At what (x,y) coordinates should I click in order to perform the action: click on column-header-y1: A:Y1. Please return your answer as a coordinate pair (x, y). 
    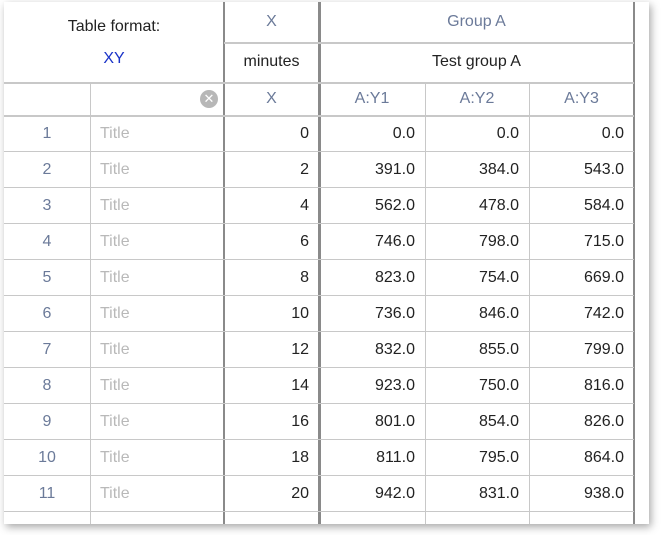
    Looking at the image, I should click on (372, 99).